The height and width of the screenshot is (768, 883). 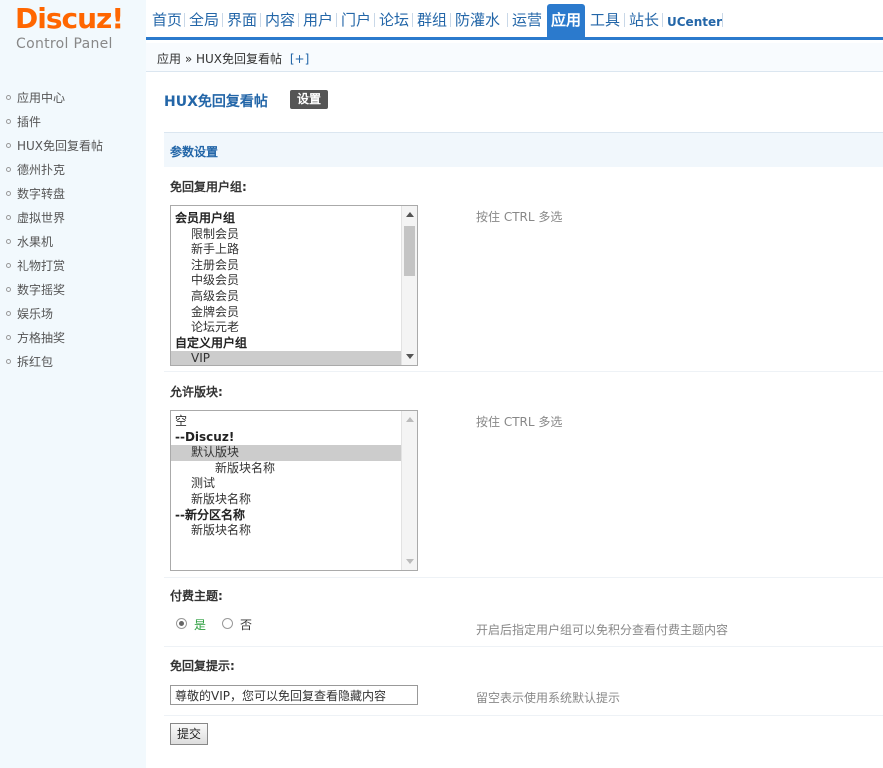 I want to click on tab-settings: 设置, so click(x=309, y=99).